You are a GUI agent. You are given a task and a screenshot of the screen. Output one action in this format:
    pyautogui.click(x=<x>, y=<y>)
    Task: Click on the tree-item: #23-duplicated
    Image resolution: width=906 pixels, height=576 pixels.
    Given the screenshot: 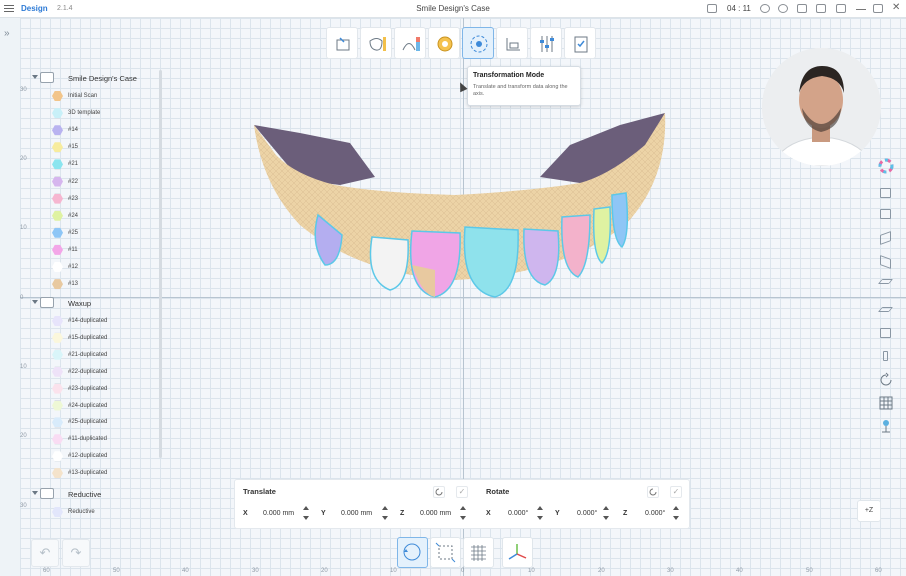 What is the action you would take?
    pyautogui.click(x=93, y=389)
    